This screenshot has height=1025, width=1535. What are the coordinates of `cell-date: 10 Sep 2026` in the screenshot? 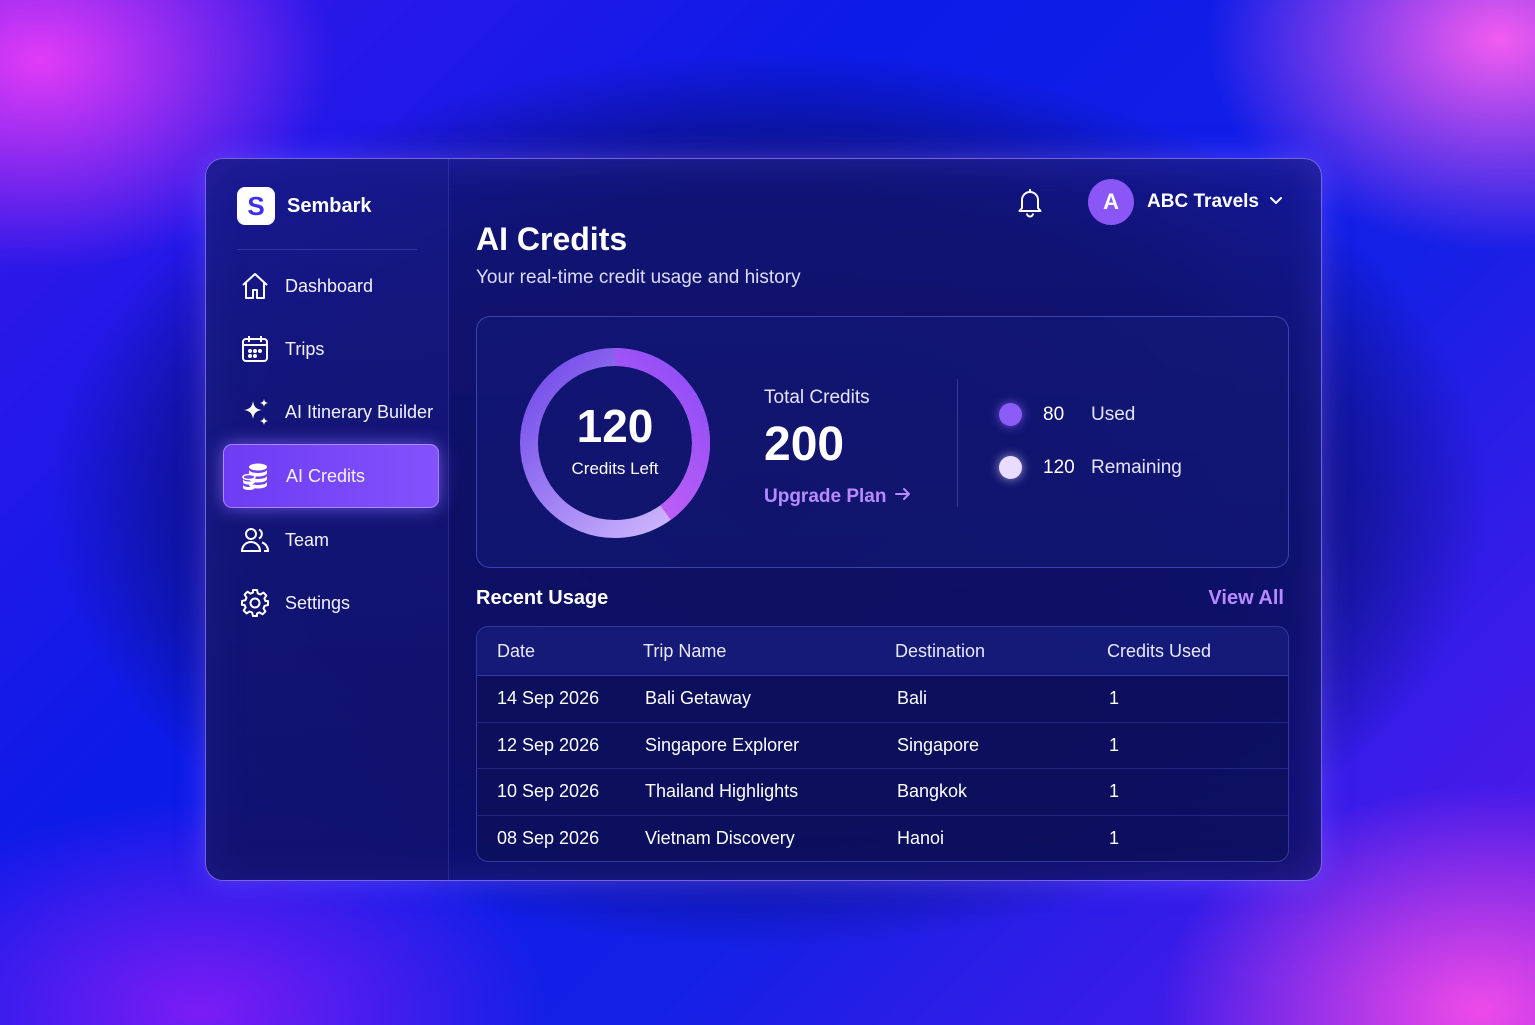 It's located at (548, 791).